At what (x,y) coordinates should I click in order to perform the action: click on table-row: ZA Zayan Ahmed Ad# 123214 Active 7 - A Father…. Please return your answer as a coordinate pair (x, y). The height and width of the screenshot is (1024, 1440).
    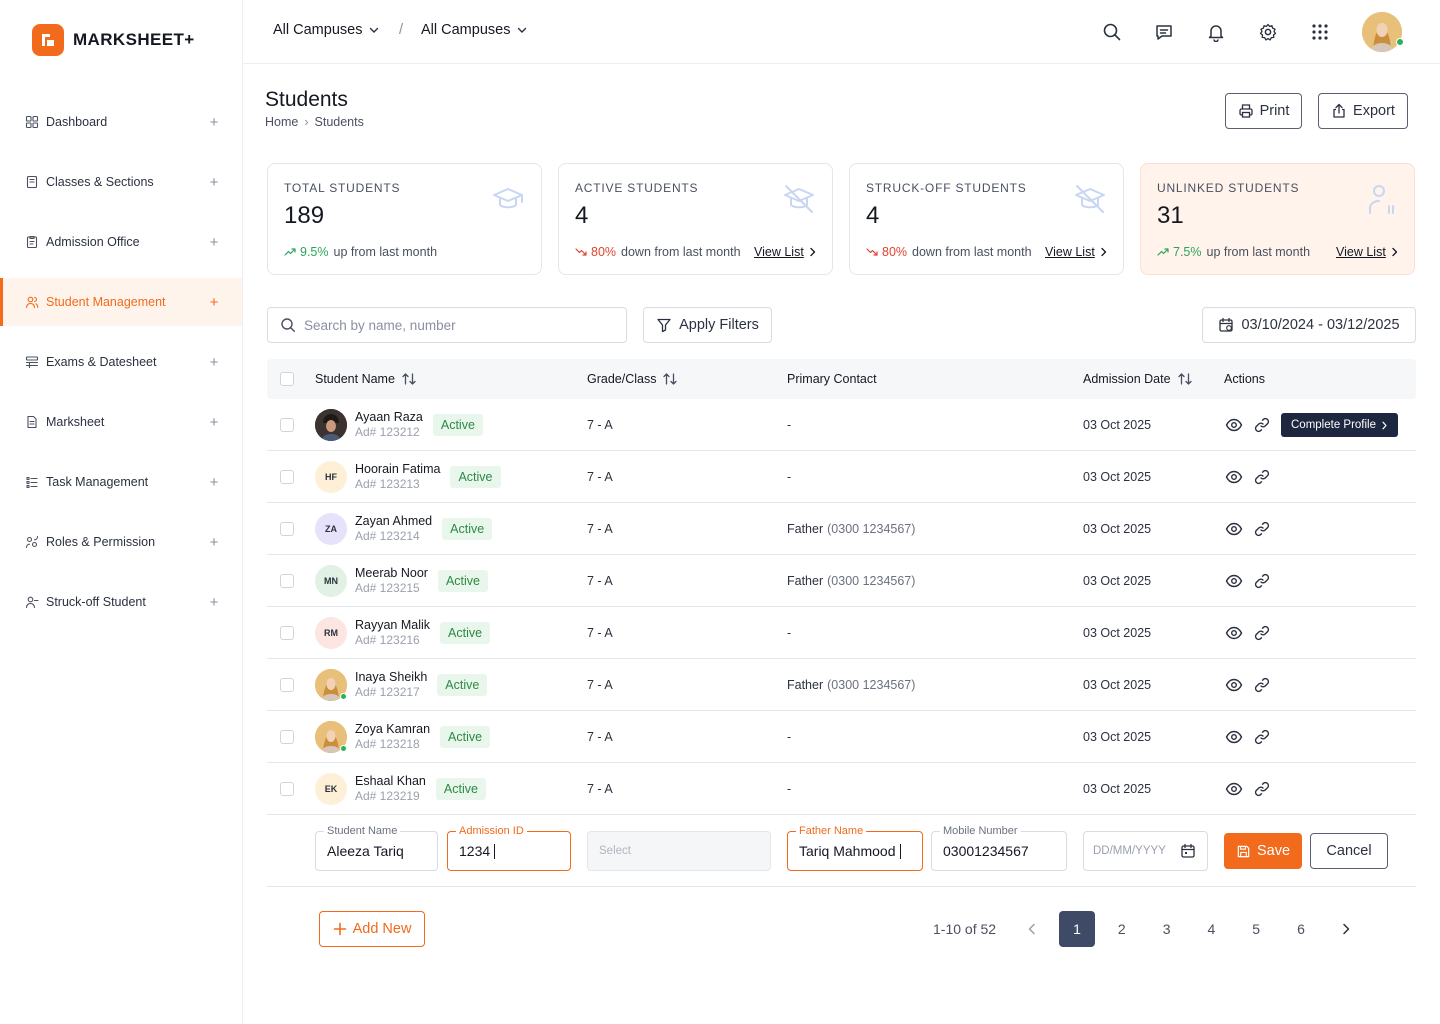
    Looking at the image, I should click on (841, 529).